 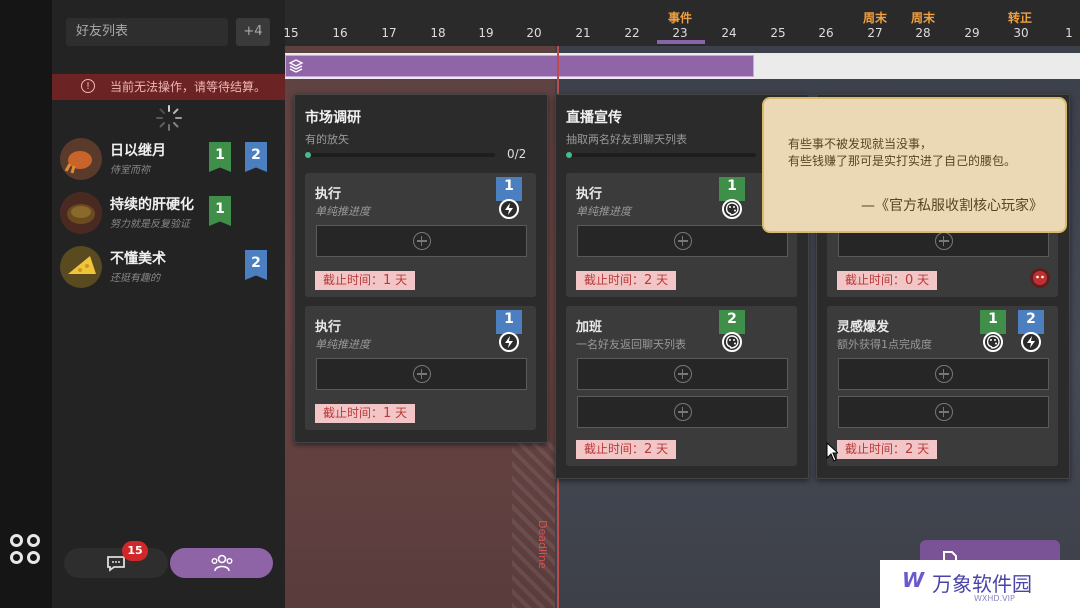 What do you see at coordinates (152, 205) in the screenshot?
I see `friend-name: 持续的肝硬化` at bounding box center [152, 205].